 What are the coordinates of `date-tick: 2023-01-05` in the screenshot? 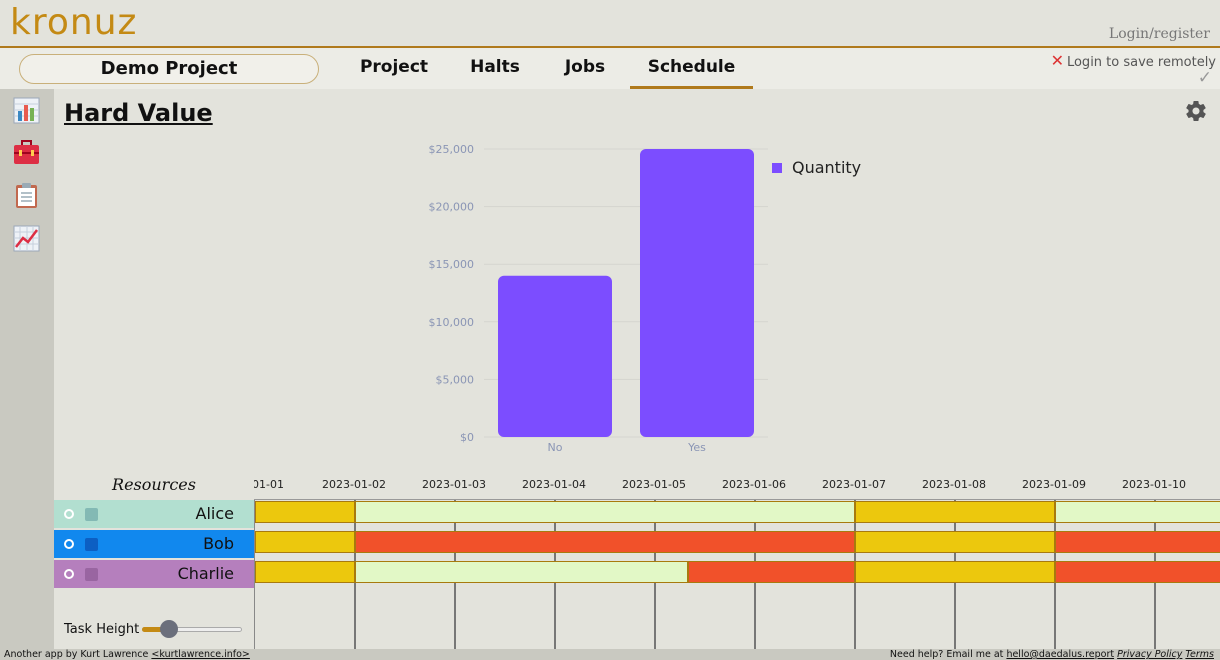 It's located at (654, 484).